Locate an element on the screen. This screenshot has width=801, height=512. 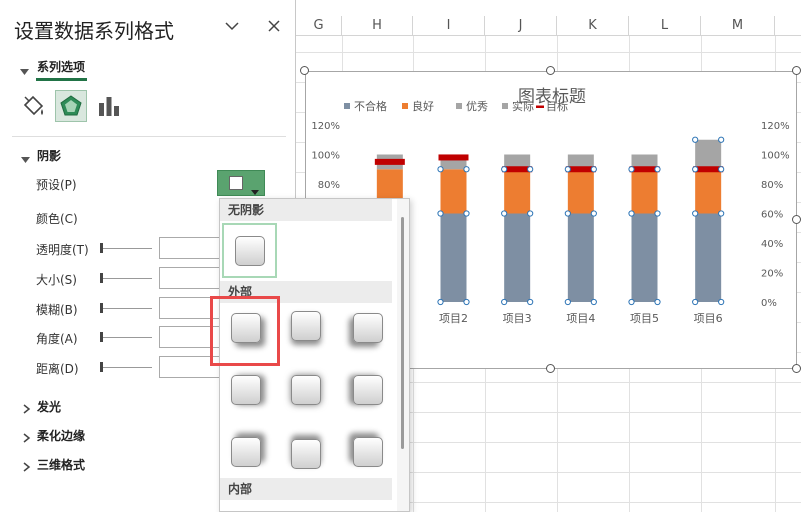
outer-shadow-offset-right-option is located at coordinates (246, 390).